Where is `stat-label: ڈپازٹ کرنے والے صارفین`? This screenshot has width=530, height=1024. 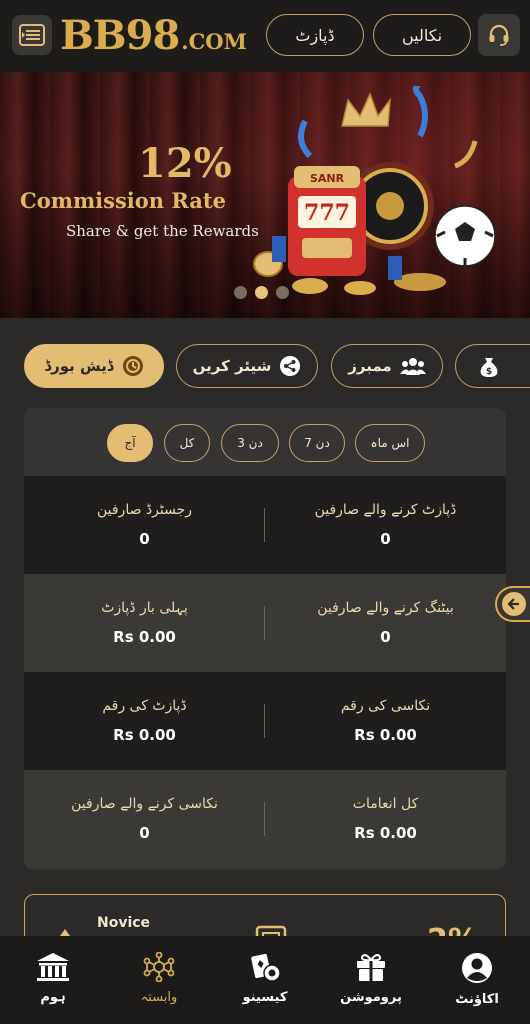 stat-label: ڈپازٹ کرنے والے صارفین is located at coordinates (385, 510).